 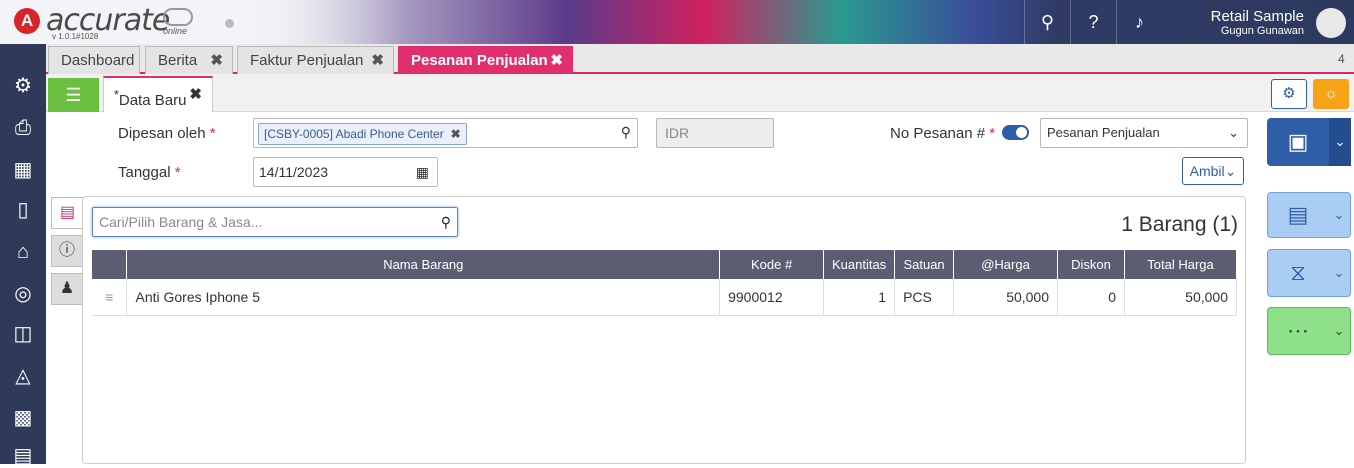 I want to click on item-count: 1 Barang (1), so click(x=1179, y=224).